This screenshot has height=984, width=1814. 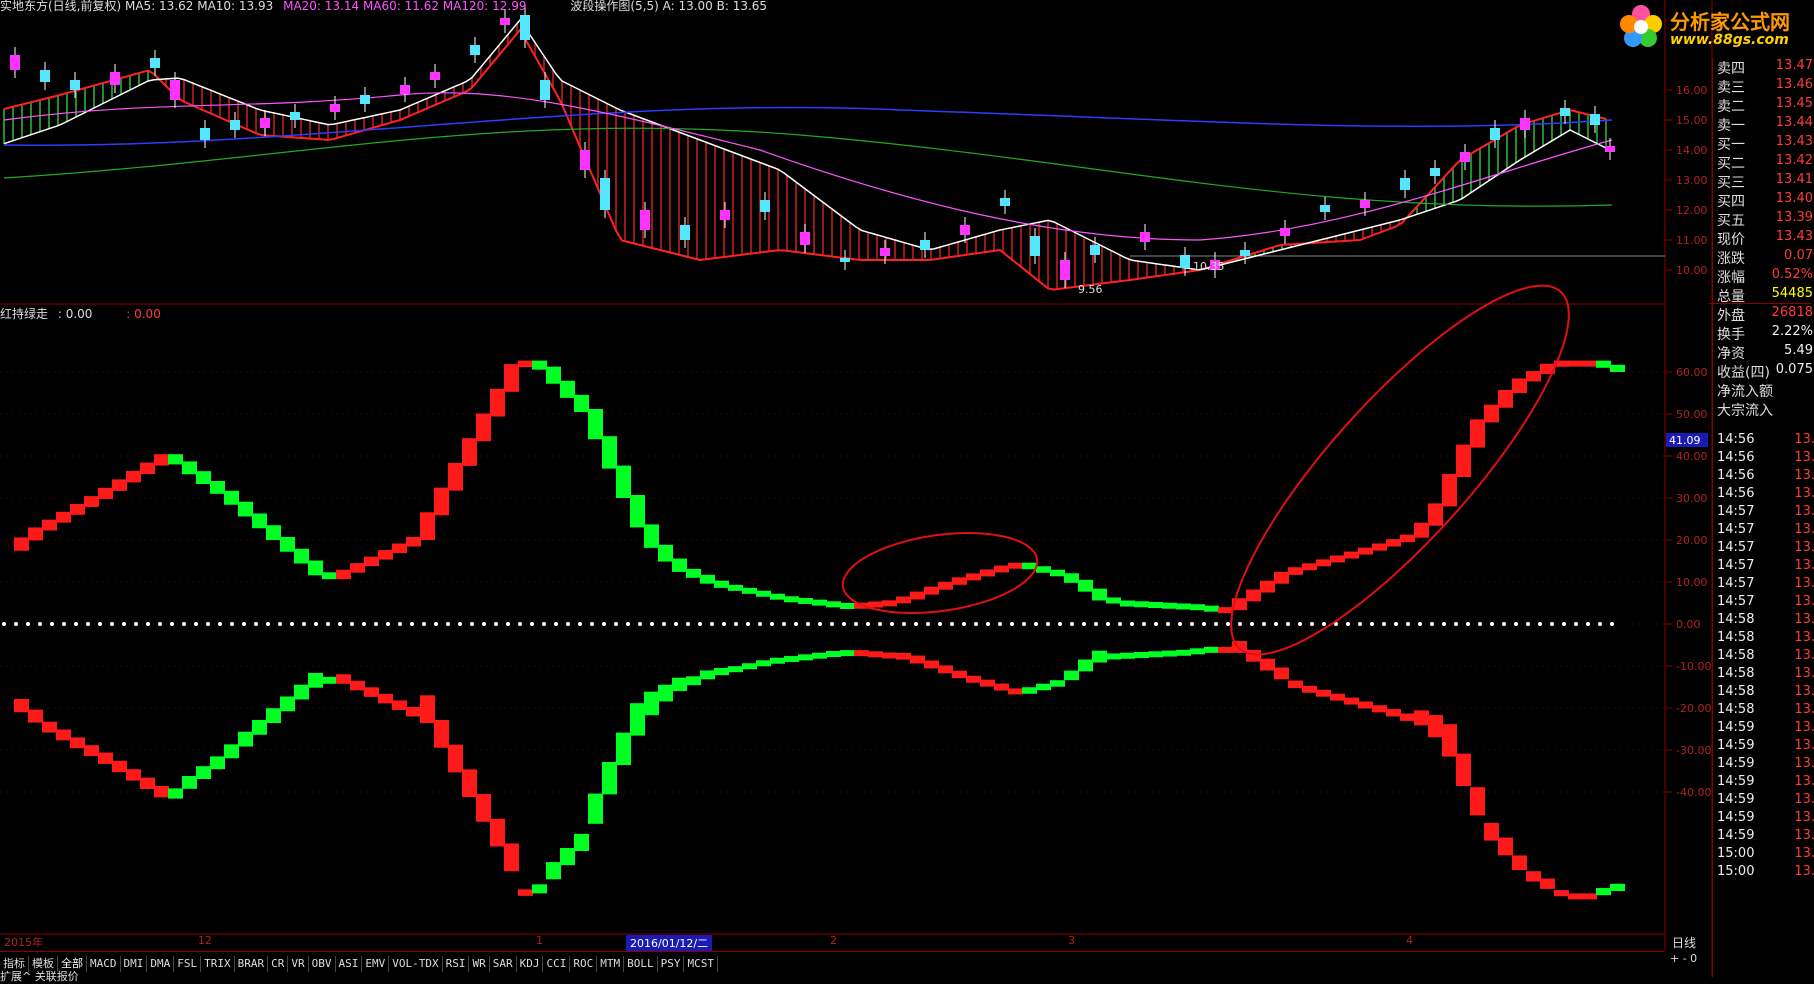 I want to click on tab-emv: EMV, so click(x=376, y=964).